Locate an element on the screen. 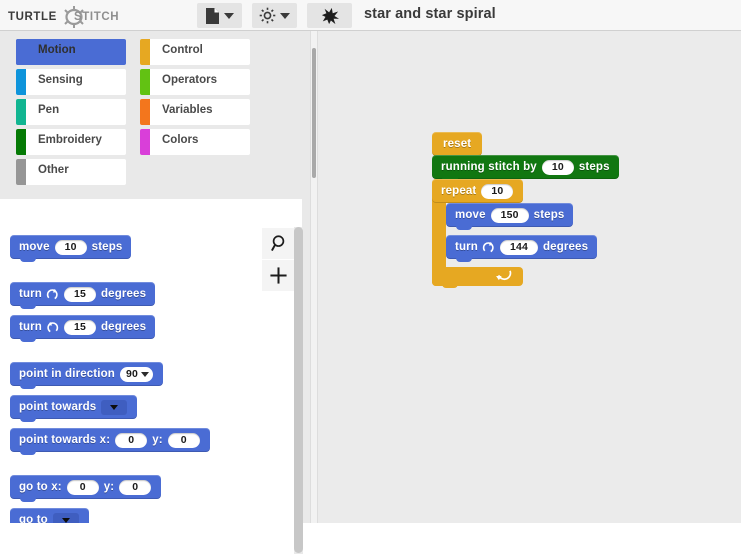  category-label: Variables is located at coordinates (187, 110).